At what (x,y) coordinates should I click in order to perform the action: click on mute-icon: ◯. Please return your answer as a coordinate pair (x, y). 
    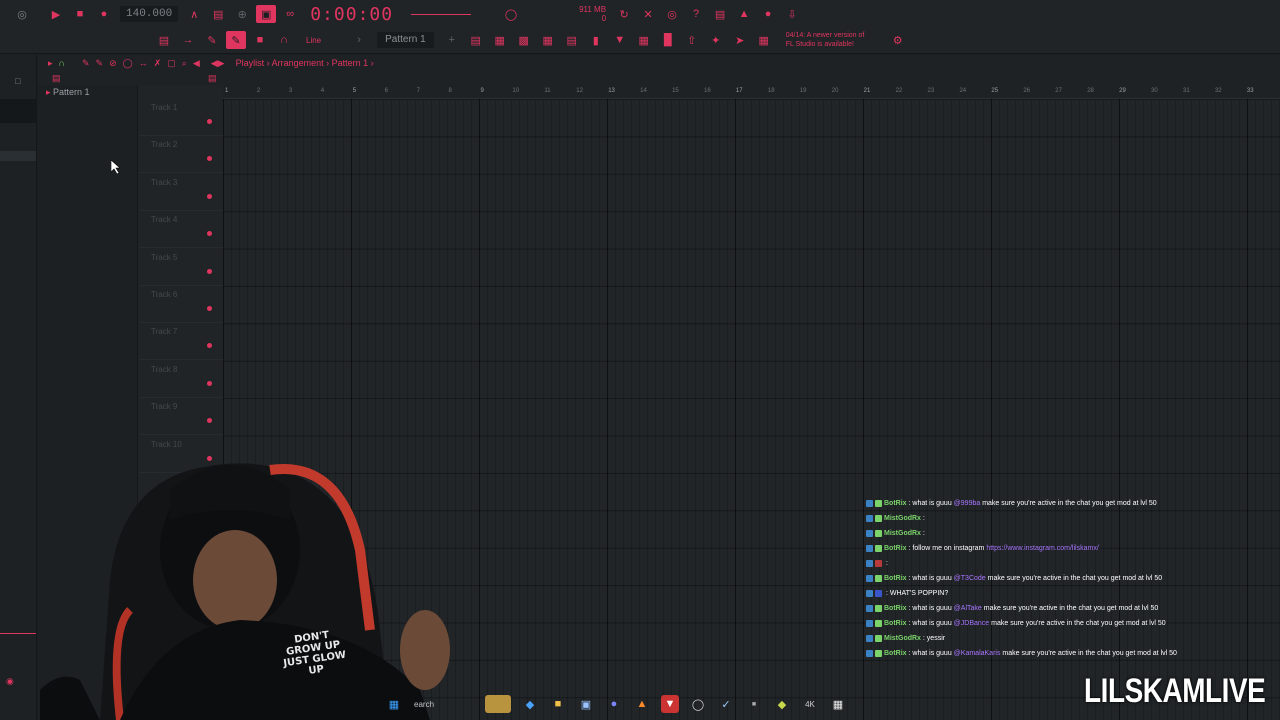
    Looking at the image, I should click on (128, 63).